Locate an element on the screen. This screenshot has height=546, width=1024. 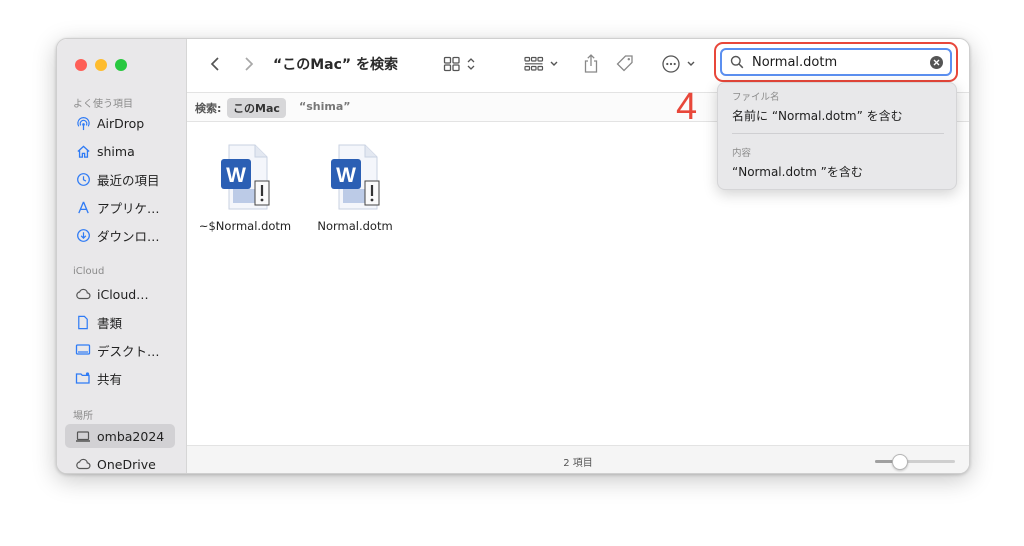
icon-size-slider is located at coordinates (915, 462).